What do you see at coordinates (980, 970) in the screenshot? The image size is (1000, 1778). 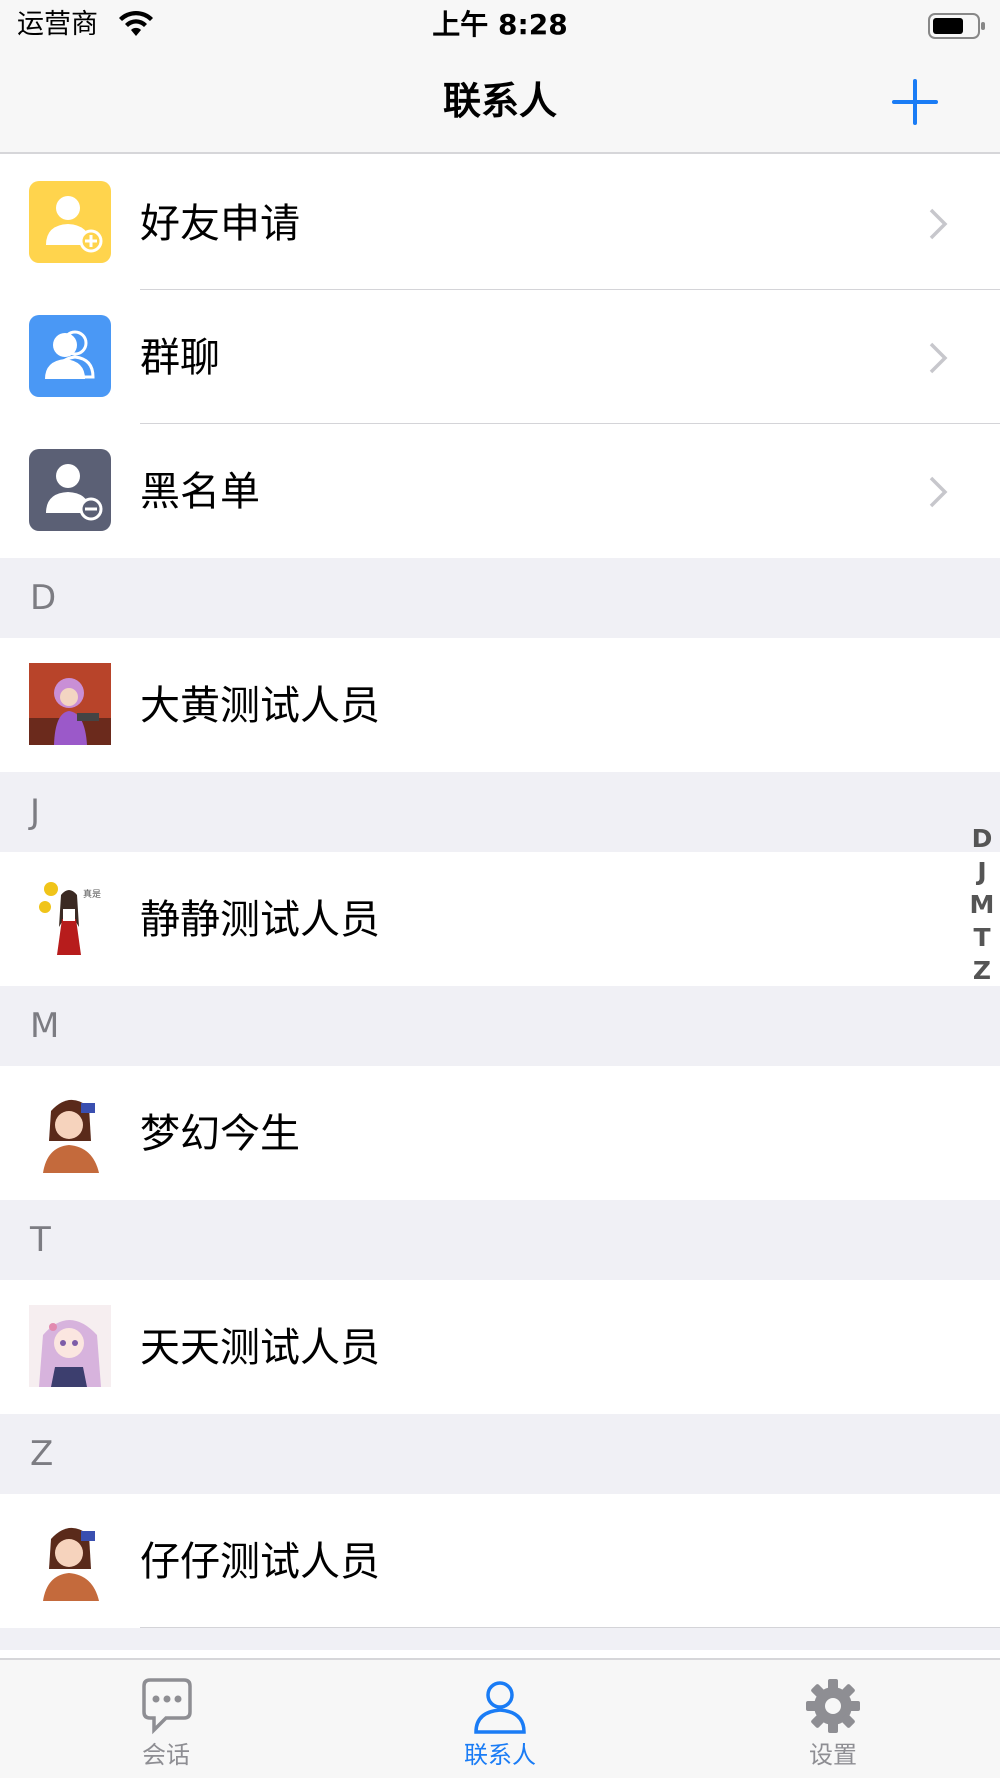 I see `index-letter-z: Z` at bounding box center [980, 970].